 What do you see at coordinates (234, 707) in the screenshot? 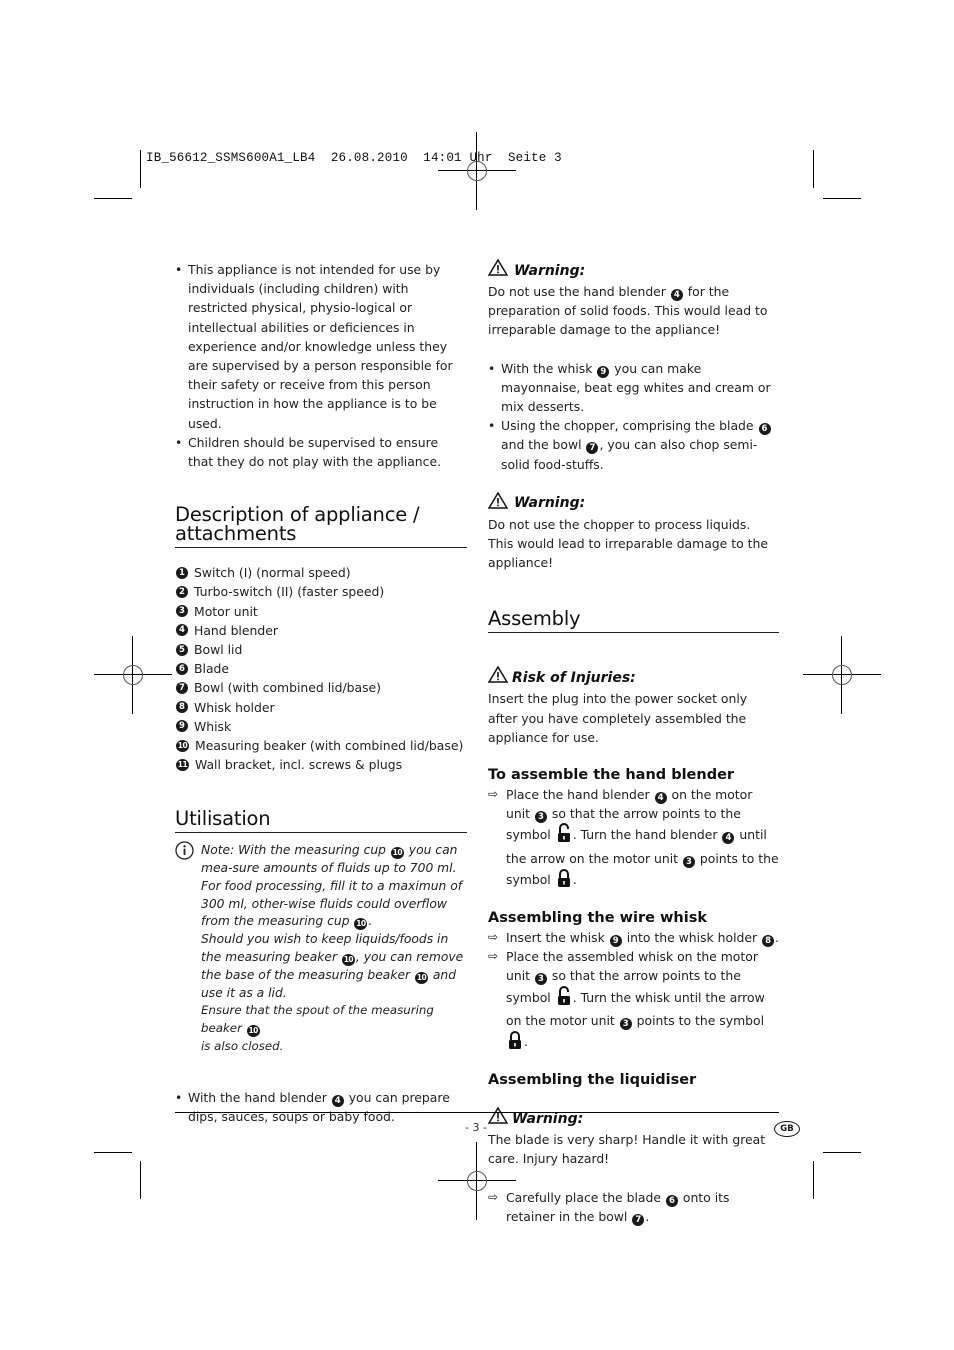
I see `part-label: Whisk holder` at bounding box center [234, 707].